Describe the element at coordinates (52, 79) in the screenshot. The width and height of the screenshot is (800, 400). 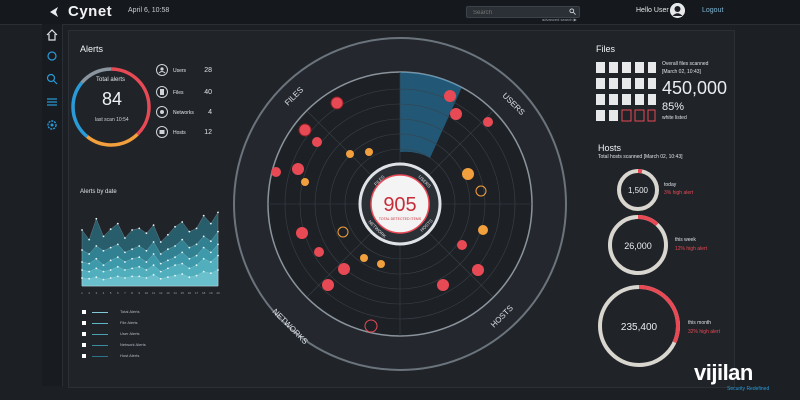
I see `search-nav-icon` at that location.